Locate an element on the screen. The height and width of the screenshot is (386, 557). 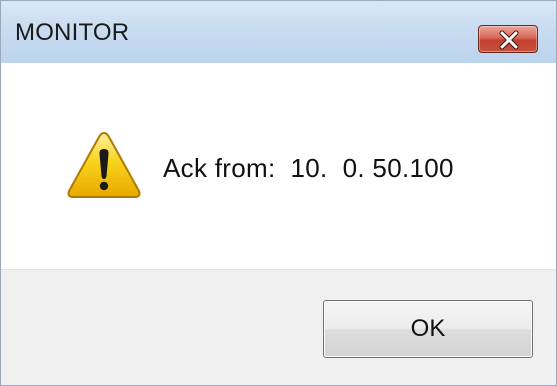
close-icon is located at coordinates (509, 40).